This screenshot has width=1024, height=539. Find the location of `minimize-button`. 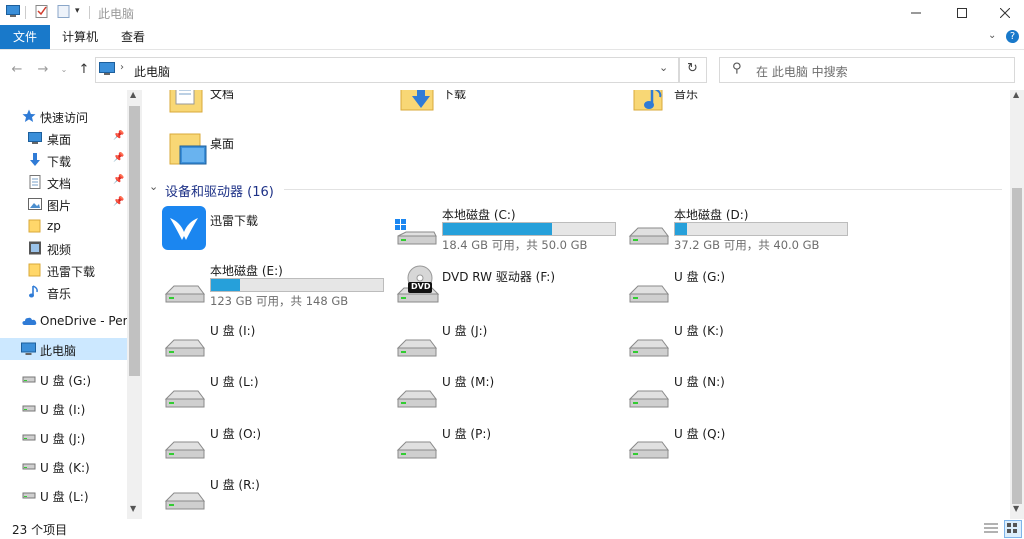

minimize-button is located at coordinates (916, 12).